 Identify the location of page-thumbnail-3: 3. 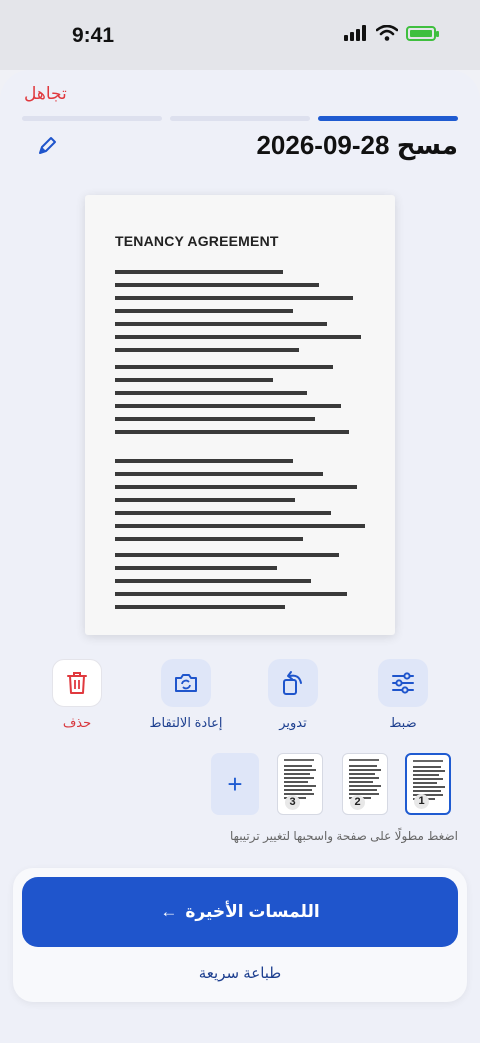
(300, 784).